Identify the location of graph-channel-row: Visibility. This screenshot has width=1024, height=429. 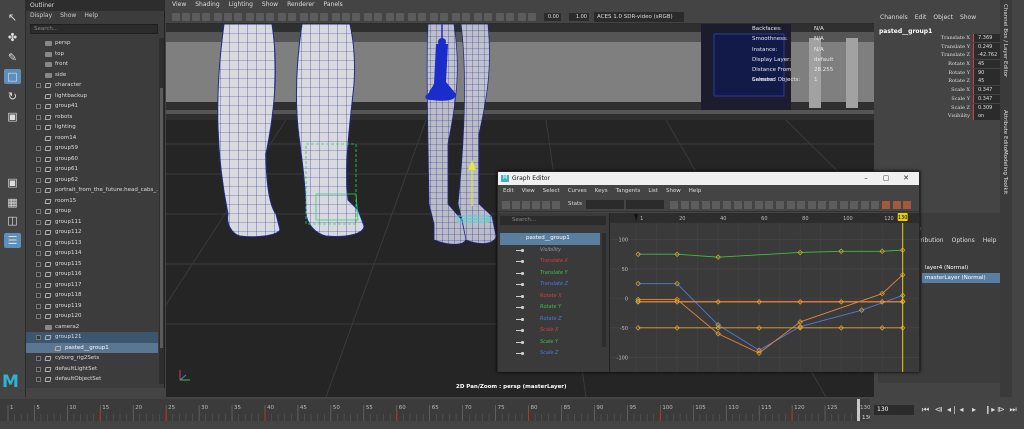
(550, 251).